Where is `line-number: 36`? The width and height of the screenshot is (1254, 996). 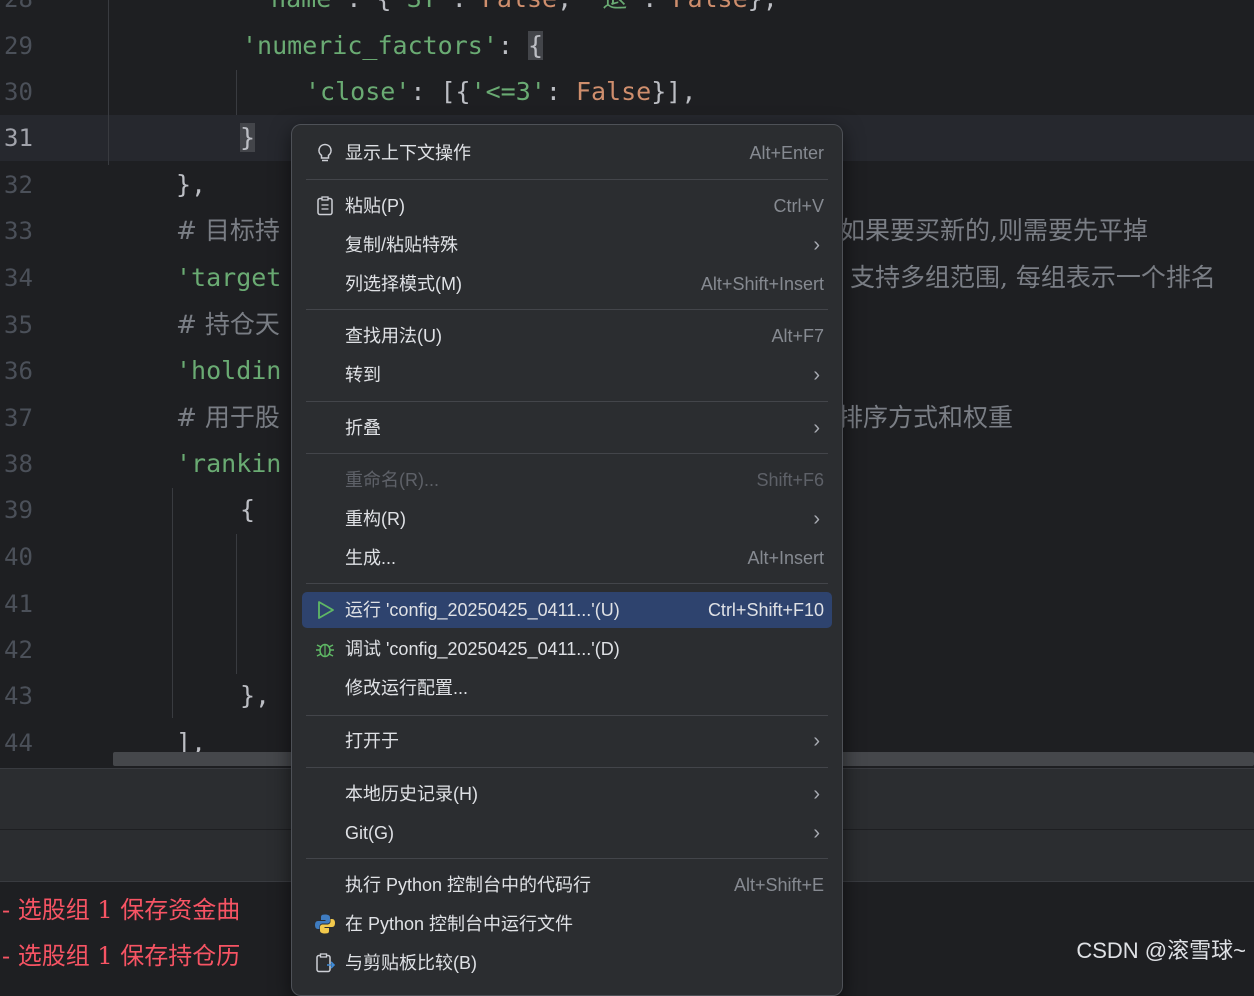 line-number: 36 is located at coordinates (34, 371).